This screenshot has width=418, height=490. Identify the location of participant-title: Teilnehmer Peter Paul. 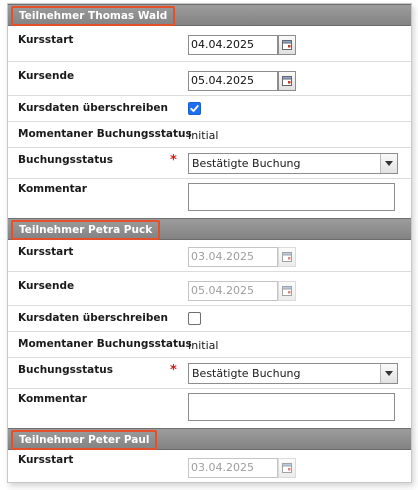
(84, 440).